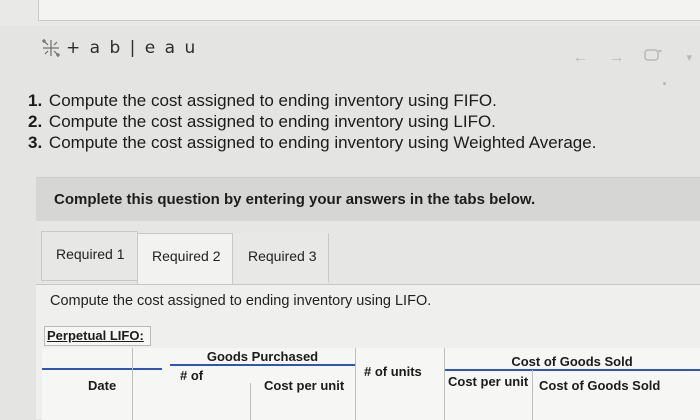 The width and height of the screenshot is (700, 420). I want to click on tab-required-1: Required 1, so click(89, 256).